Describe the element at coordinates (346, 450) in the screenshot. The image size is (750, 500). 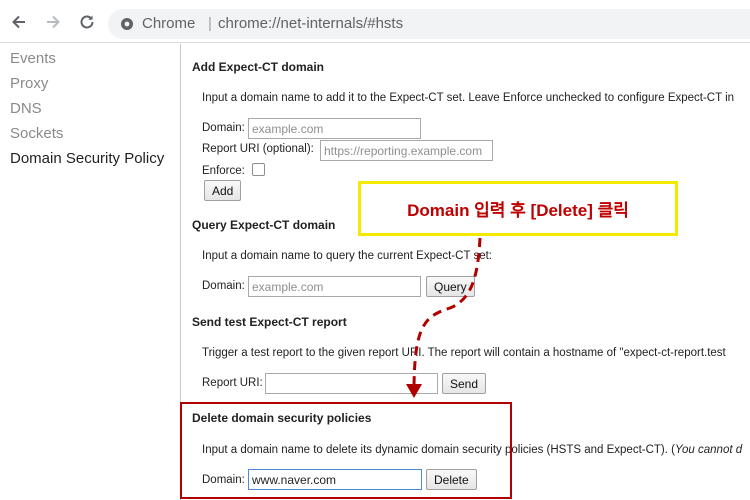
I see `delete-section-highlight-box` at that location.